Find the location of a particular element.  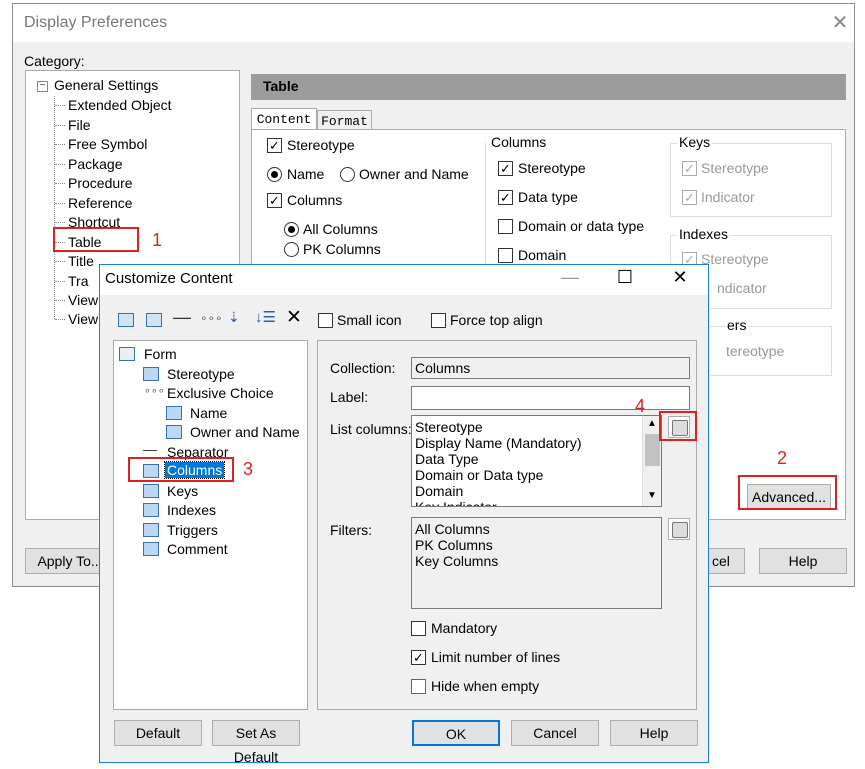

hide-when-empty-checkbox is located at coordinates (418, 686).